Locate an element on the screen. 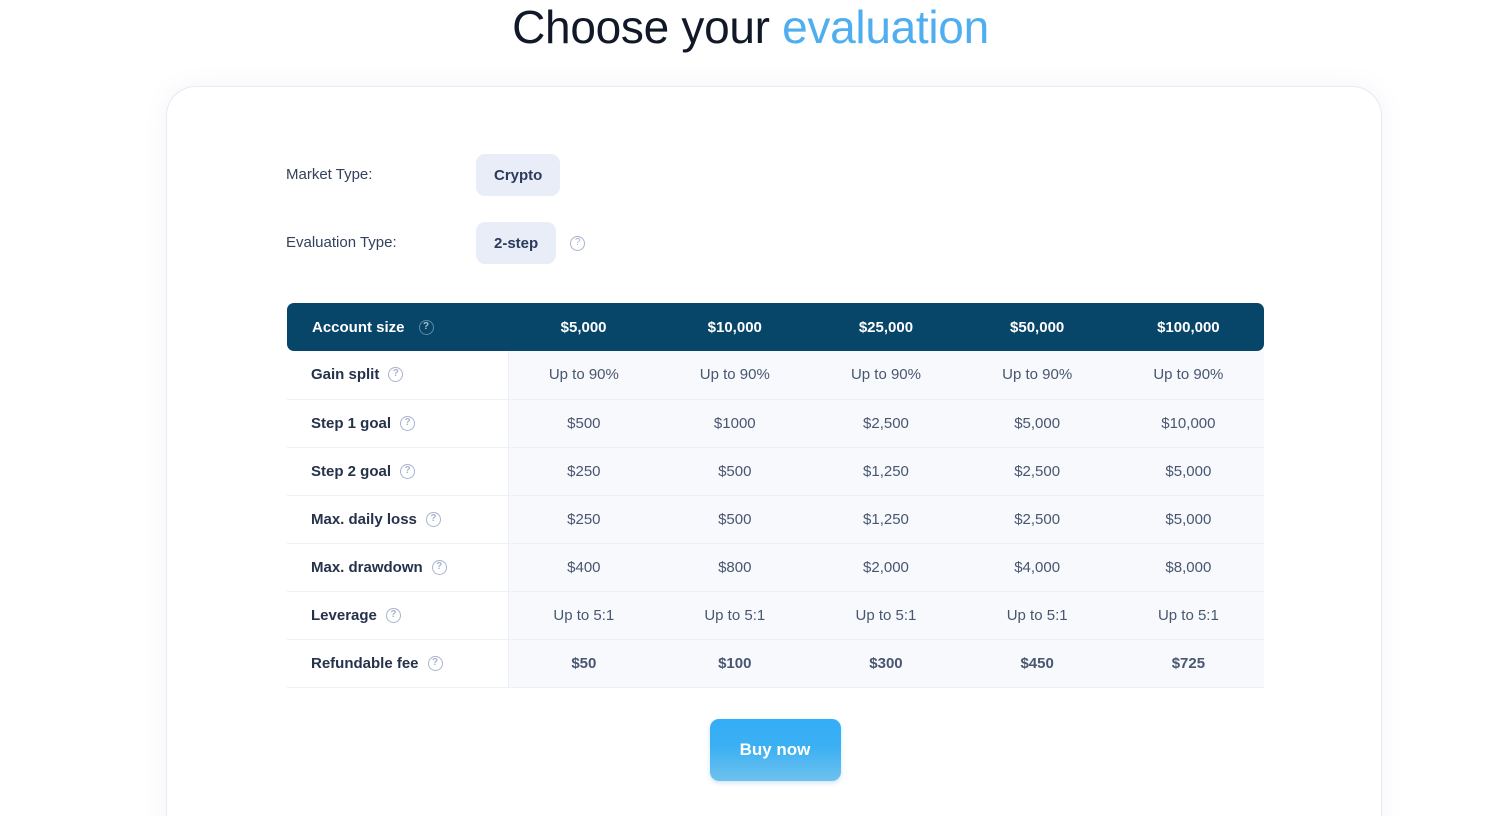 This screenshot has height=816, width=1501. evaluation-type-row: Evaluation Type: 2-step ? is located at coordinates (436, 243).